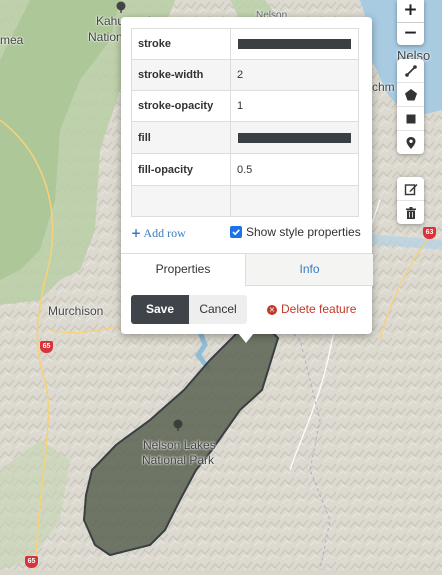 The image size is (442, 575). I want to click on table-row: fill, so click(245, 137).